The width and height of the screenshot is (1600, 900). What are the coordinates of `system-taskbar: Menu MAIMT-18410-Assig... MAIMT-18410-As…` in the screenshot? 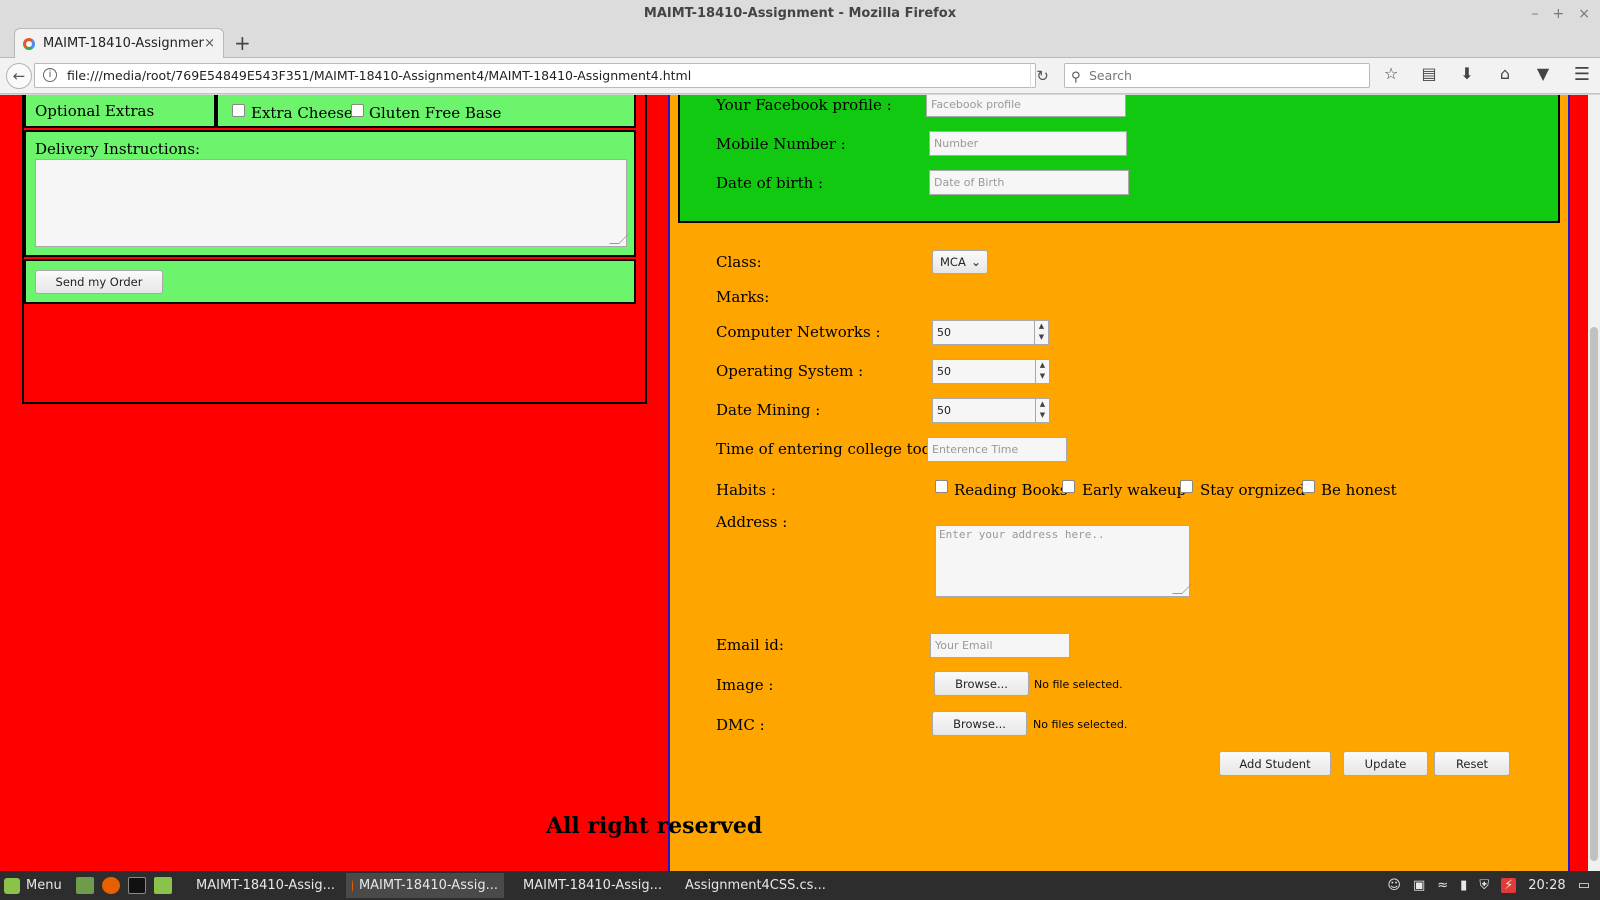 It's located at (800, 885).